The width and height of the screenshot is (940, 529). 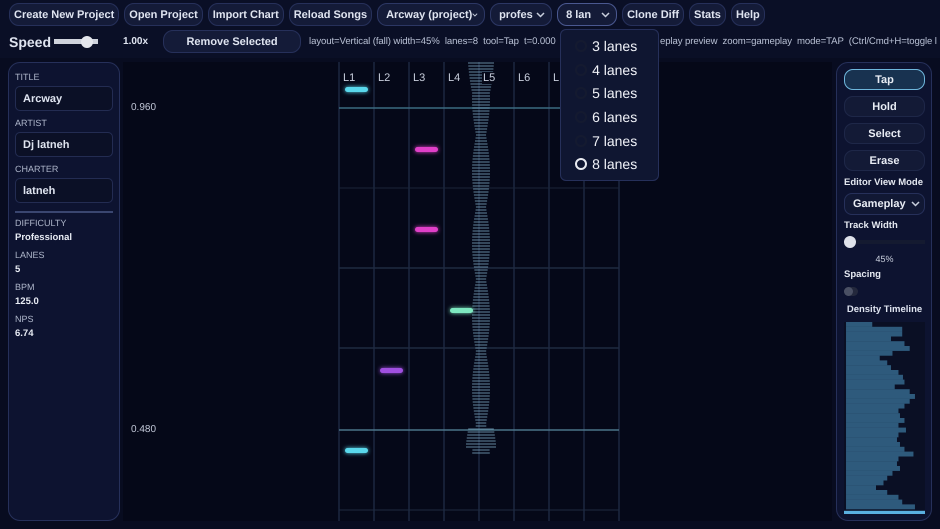 I want to click on menu-option: 7 lanes, so click(x=609, y=140).